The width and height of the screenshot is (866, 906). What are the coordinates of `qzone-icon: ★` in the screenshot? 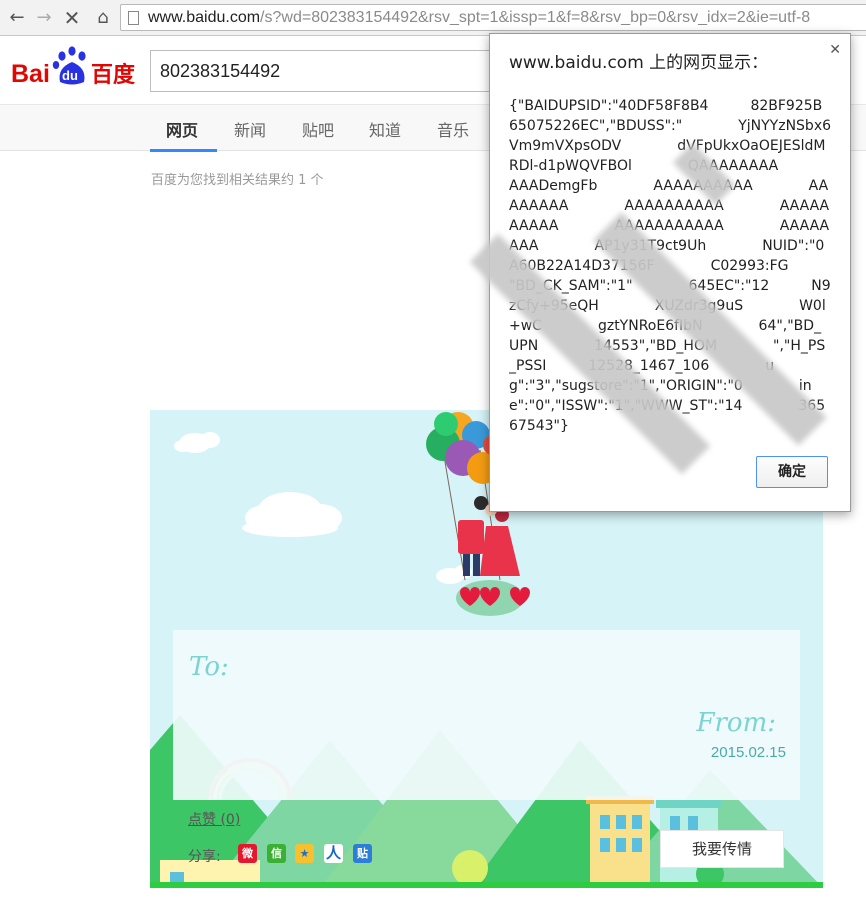 It's located at (304, 853).